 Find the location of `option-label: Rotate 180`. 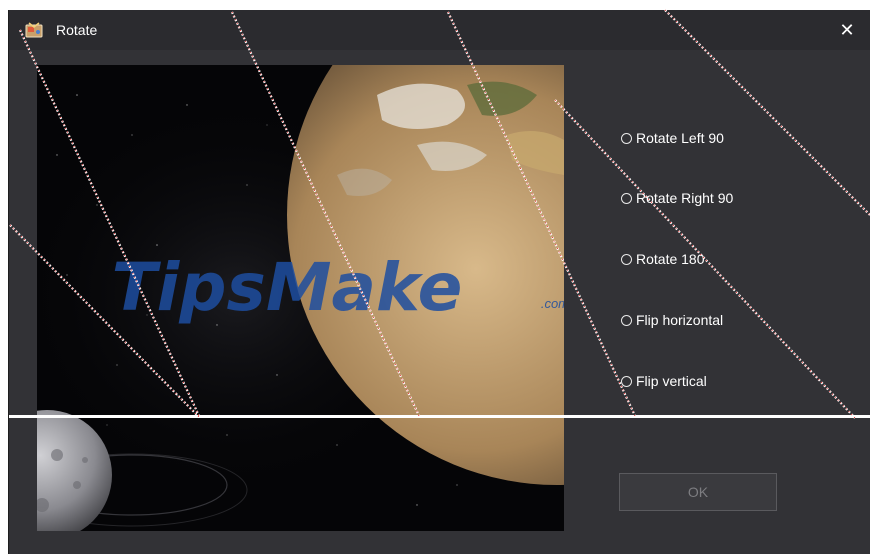

option-label: Rotate 180 is located at coordinates (670, 259).